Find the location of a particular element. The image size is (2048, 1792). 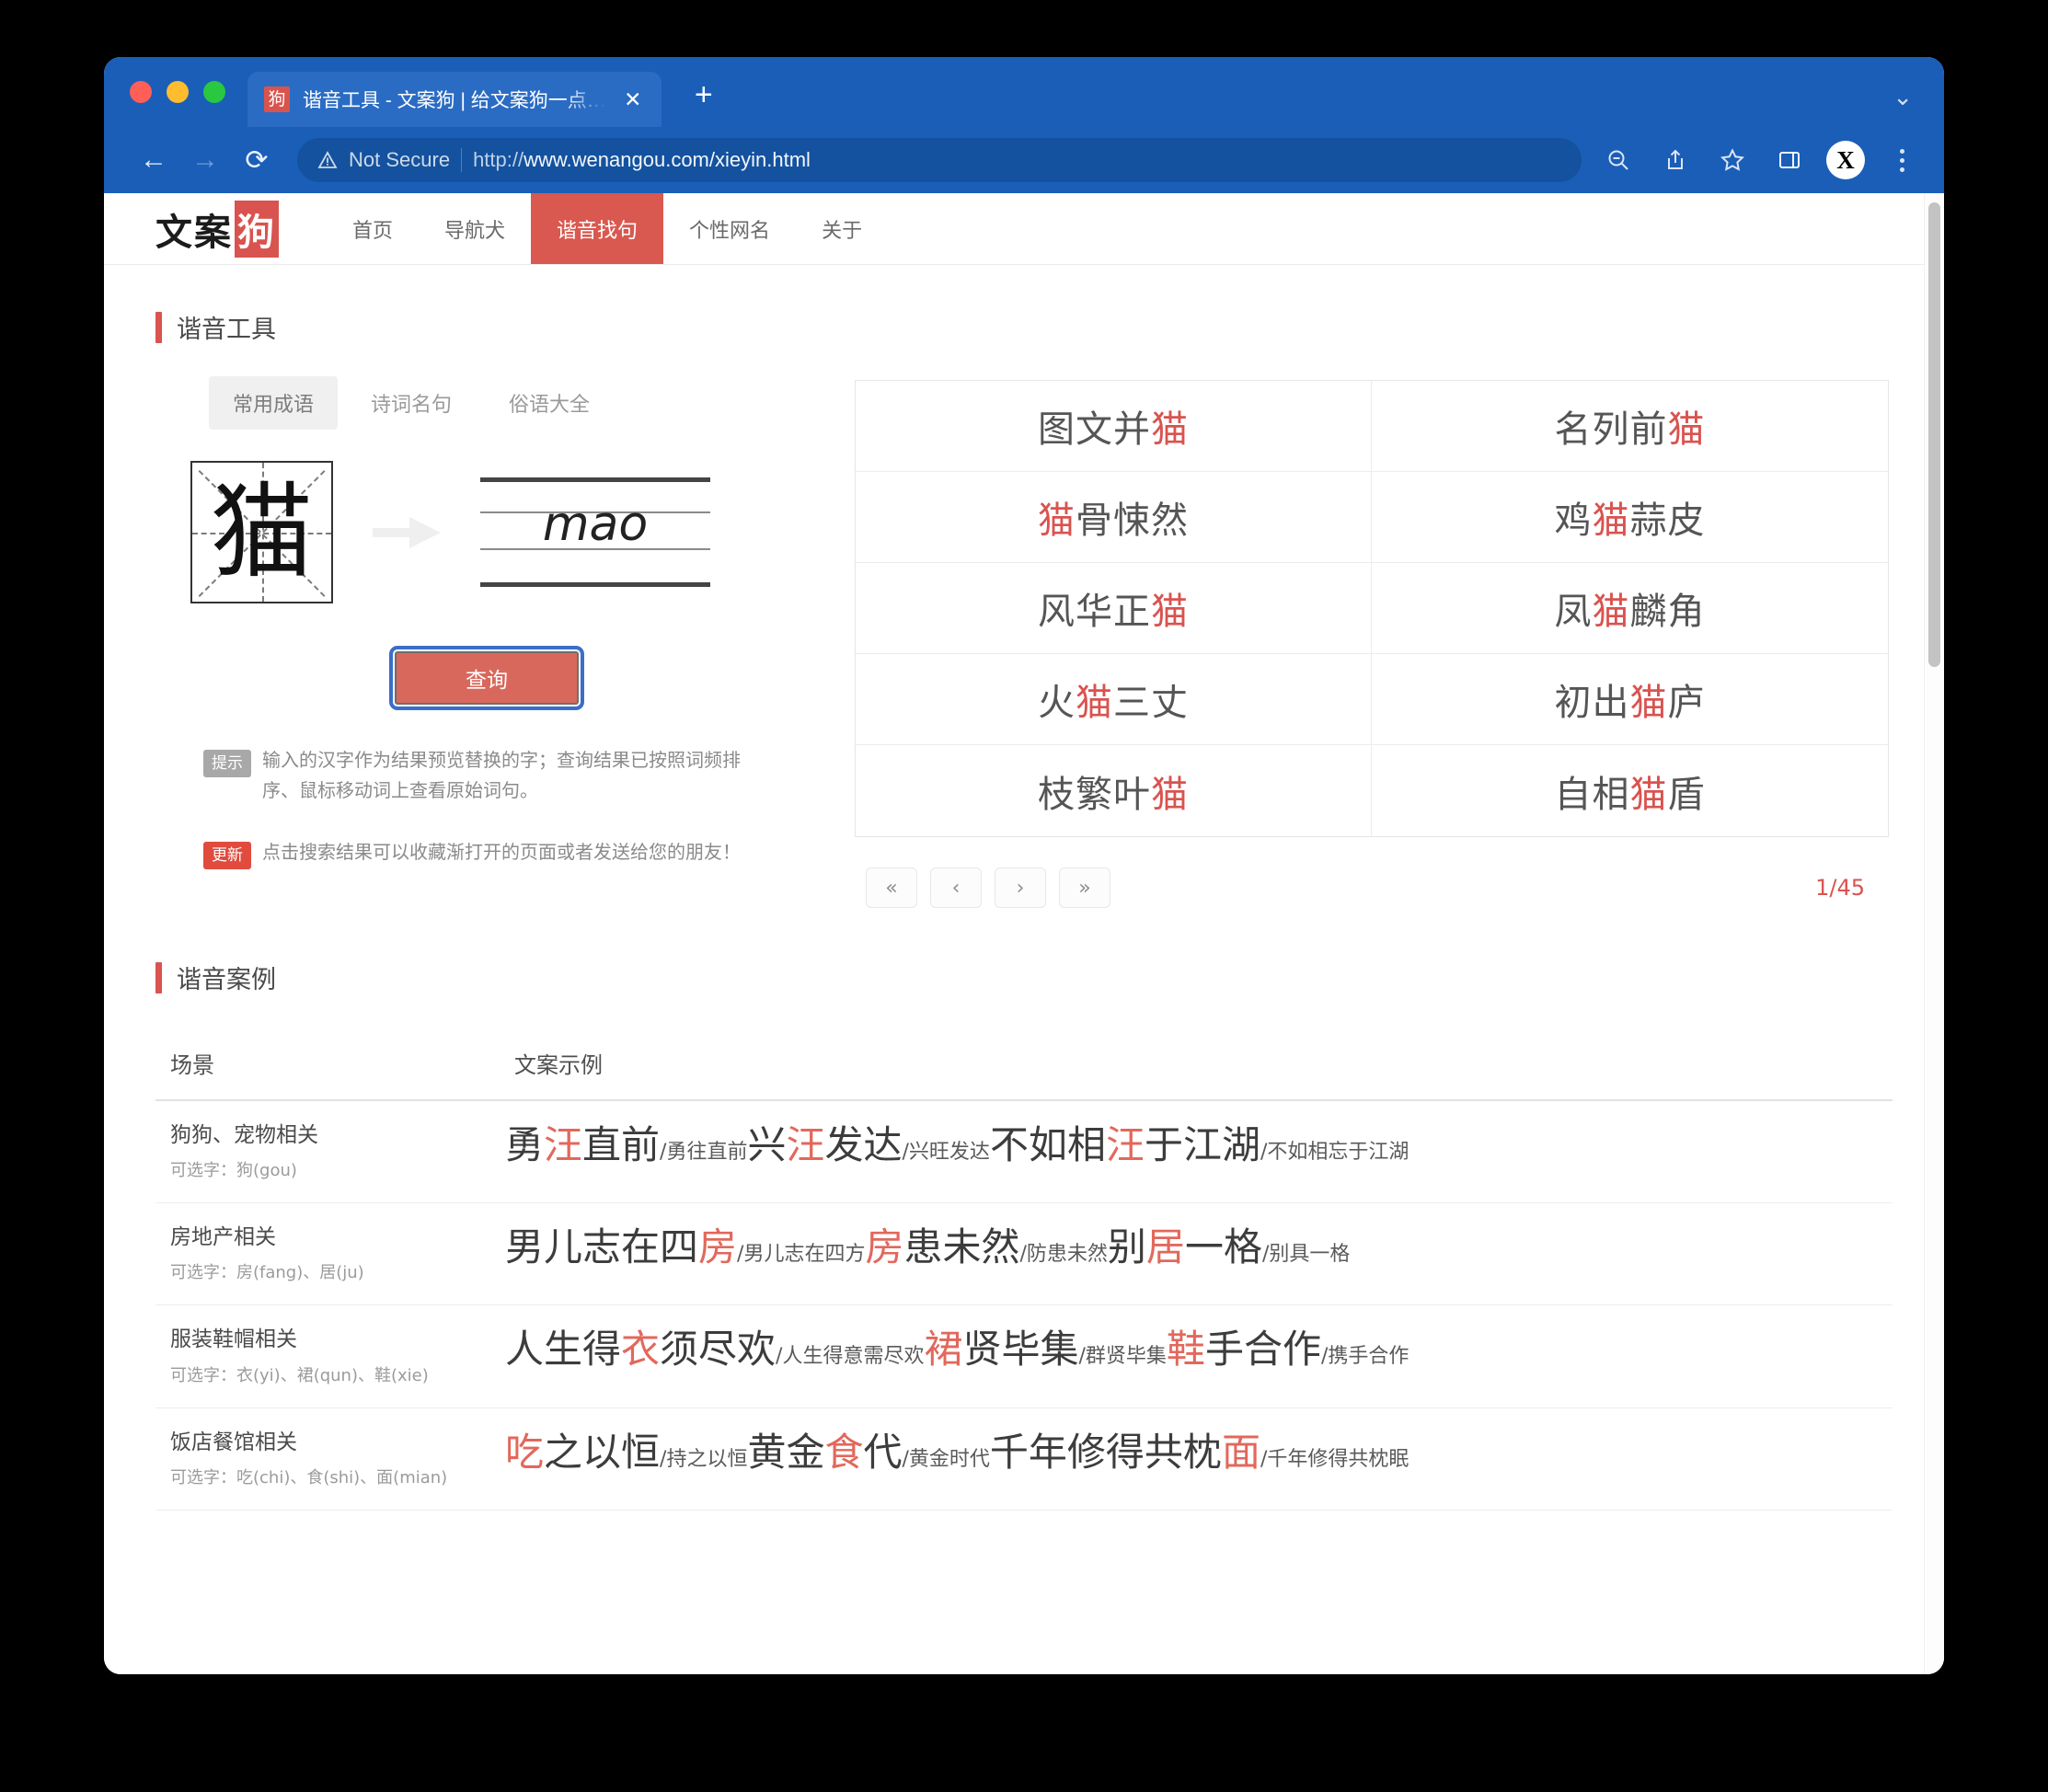

reload-button: ⟳ is located at coordinates (256, 160).